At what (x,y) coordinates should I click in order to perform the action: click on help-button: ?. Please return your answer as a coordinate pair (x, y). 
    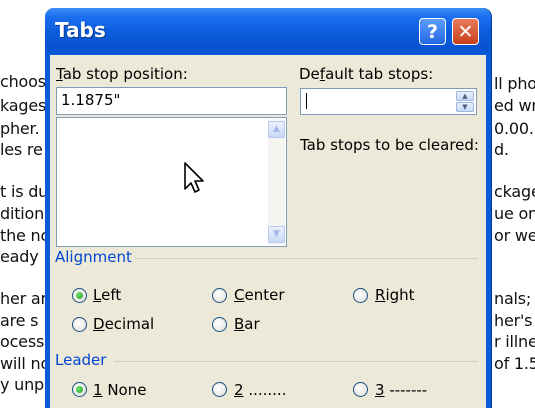
    Looking at the image, I should click on (432, 31).